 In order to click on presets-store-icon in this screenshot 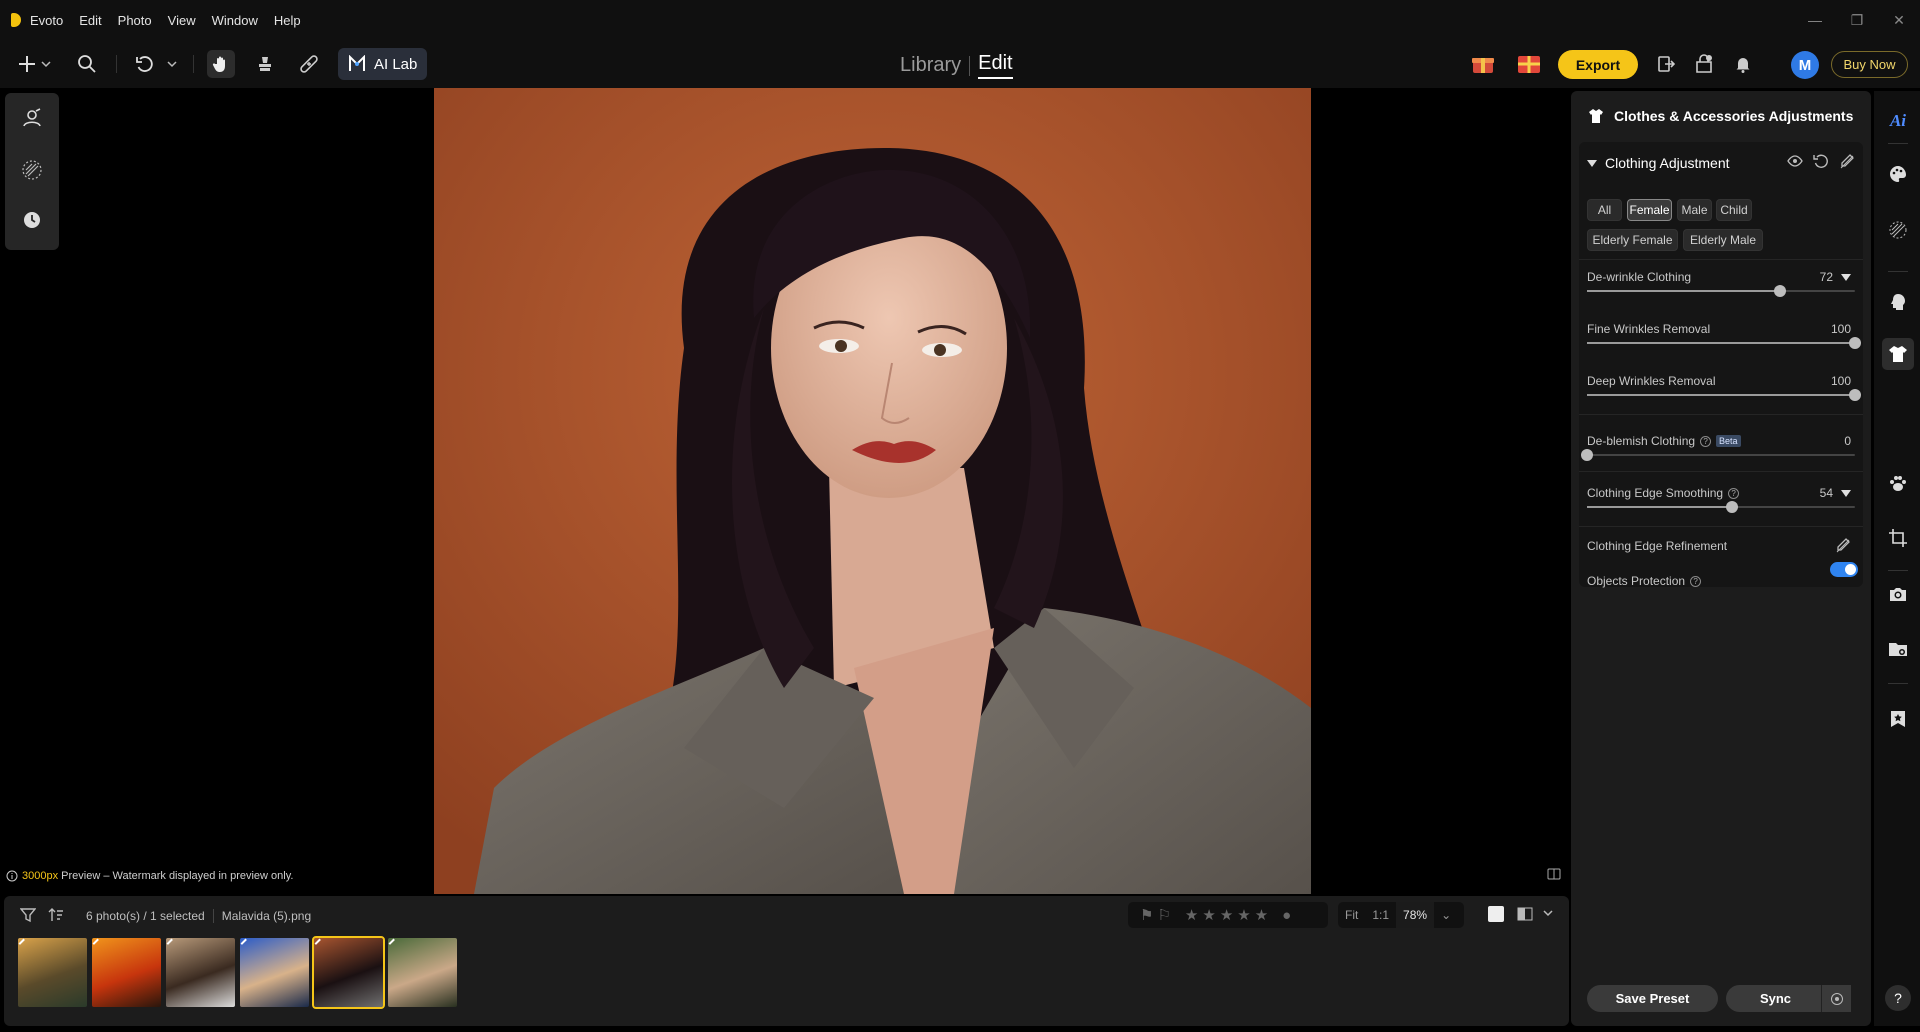, I will do `click(1704, 64)`.